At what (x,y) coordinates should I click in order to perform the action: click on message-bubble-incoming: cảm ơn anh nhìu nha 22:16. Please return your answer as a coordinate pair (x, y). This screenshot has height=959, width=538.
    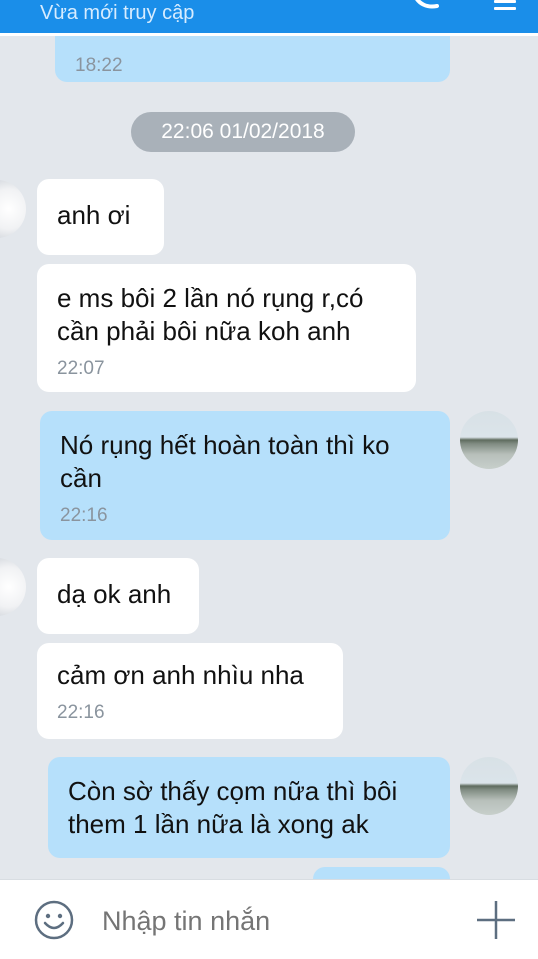
    Looking at the image, I should click on (190, 691).